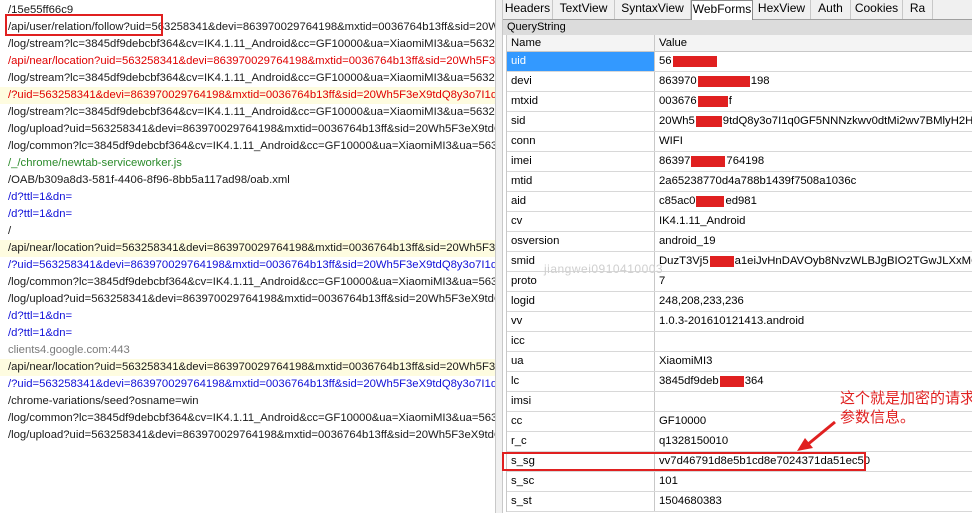 The image size is (972, 513). I want to click on param-value: 56, so click(813, 61).